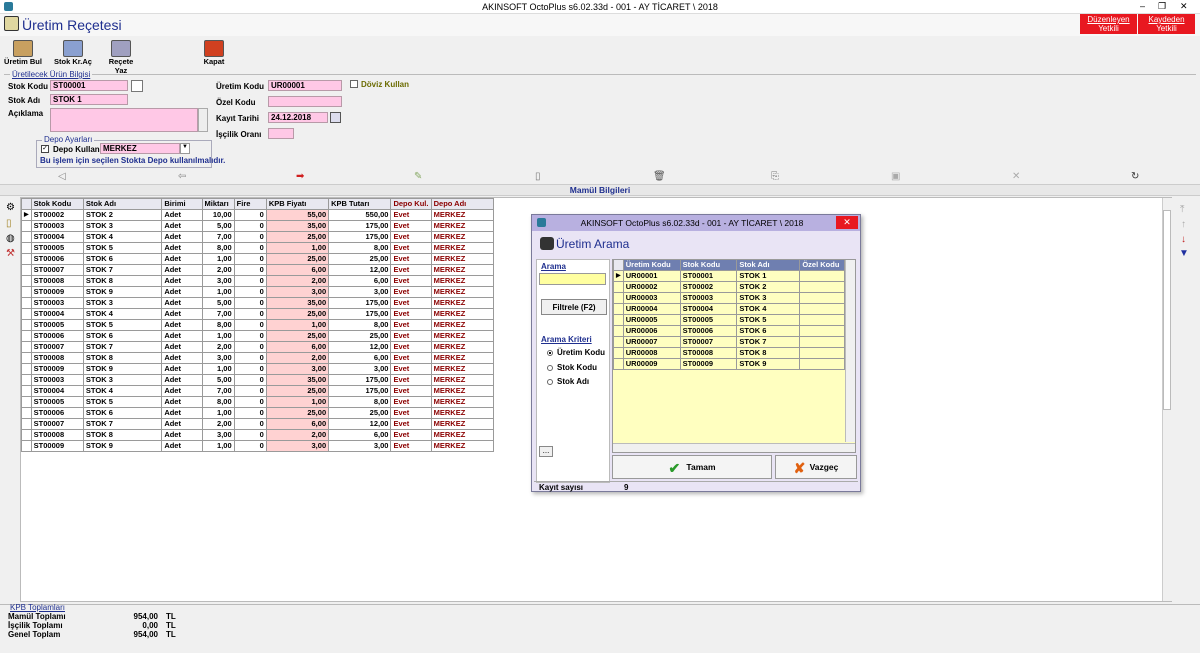 The height and width of the screenshot is (653, 1200). Describe the element at coordinates (659, 176) in the screenshot. I see `delete-record-icon: 🗑` at that location.